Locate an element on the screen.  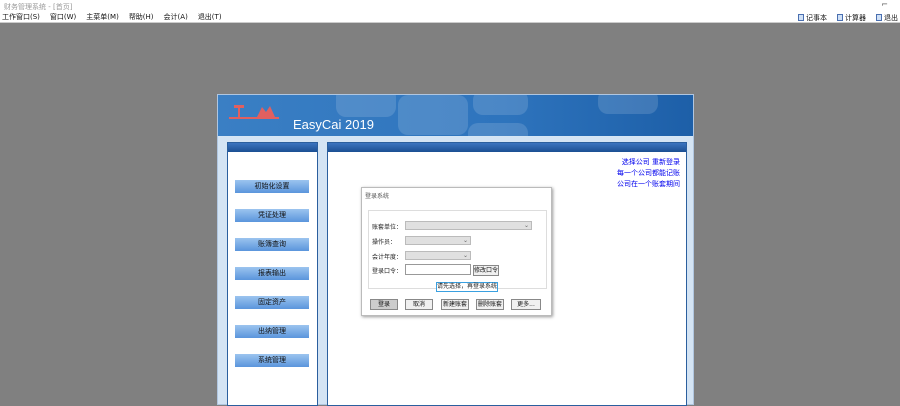
sidebar-item-report: 报表输出 is located at coordinates (272, 273).